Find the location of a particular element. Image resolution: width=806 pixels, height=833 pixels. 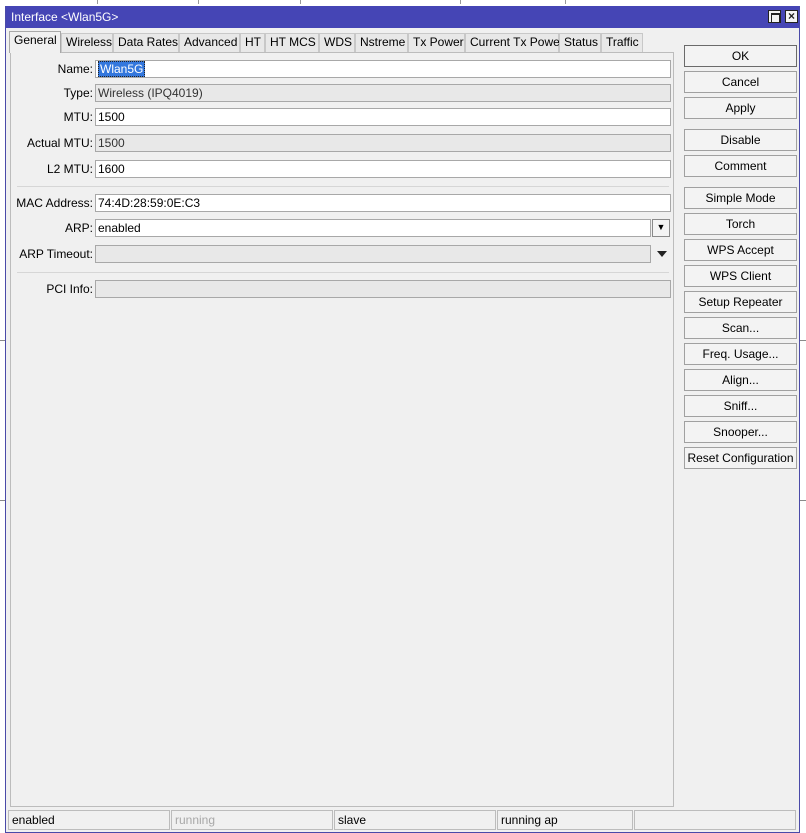

reset-configuration-button: Reset Configuration is located at coordinates (740, 458).